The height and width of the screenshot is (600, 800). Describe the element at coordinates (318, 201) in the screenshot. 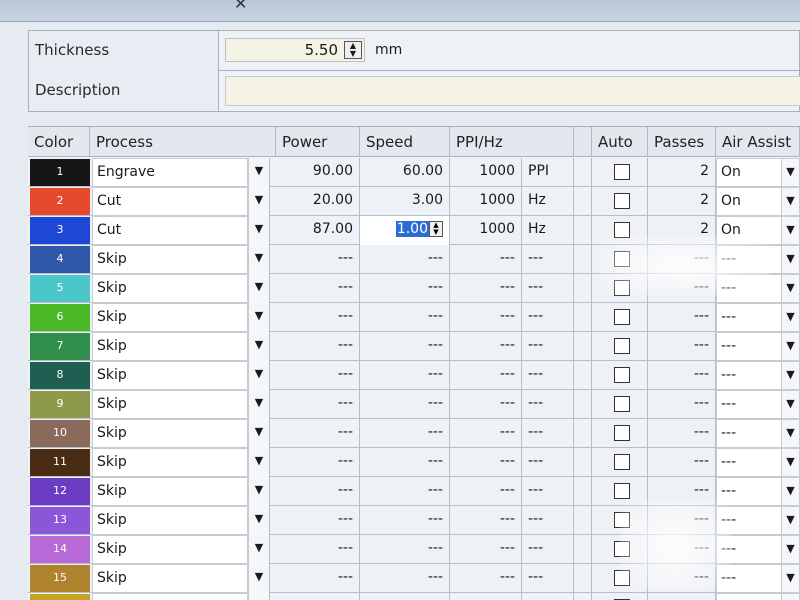

I see `power-cell: 20.00` at that location.